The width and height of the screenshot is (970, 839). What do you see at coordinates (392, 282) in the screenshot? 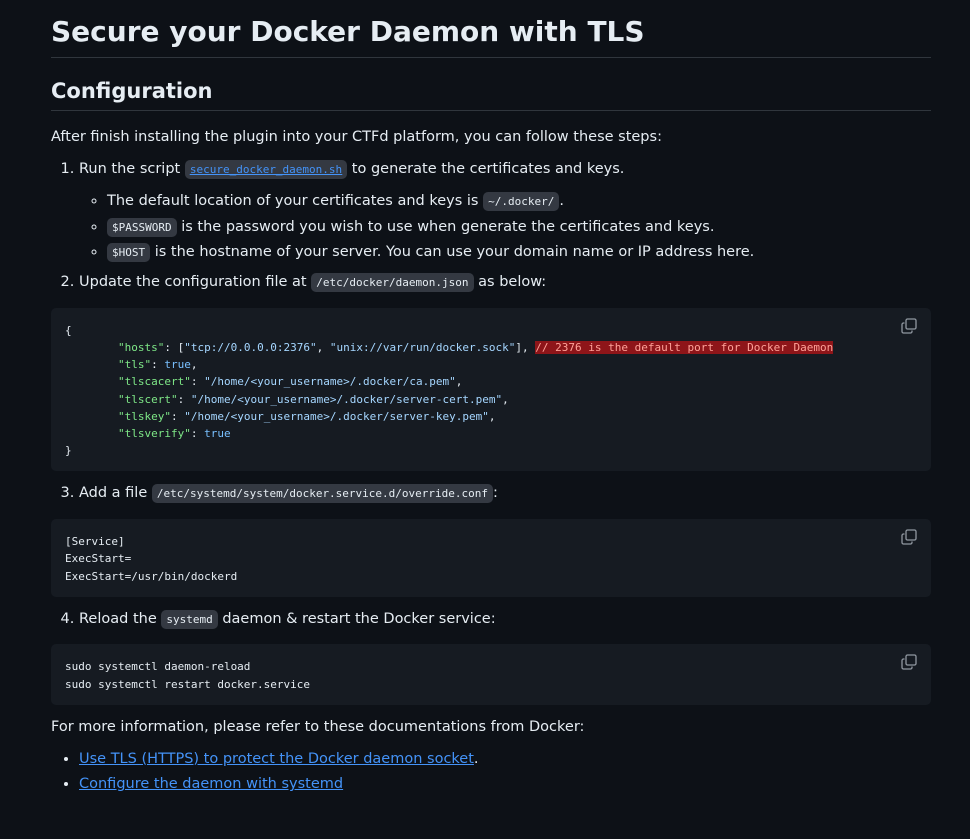
I see `inline-code: /etc/docker/daemon.json` at bounding box center [392, 282].